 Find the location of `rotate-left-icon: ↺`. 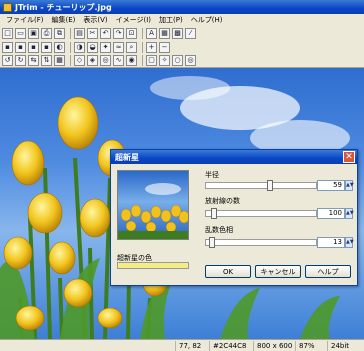

rotate-left-icon: ↺ is located at coordinates (7, 60).